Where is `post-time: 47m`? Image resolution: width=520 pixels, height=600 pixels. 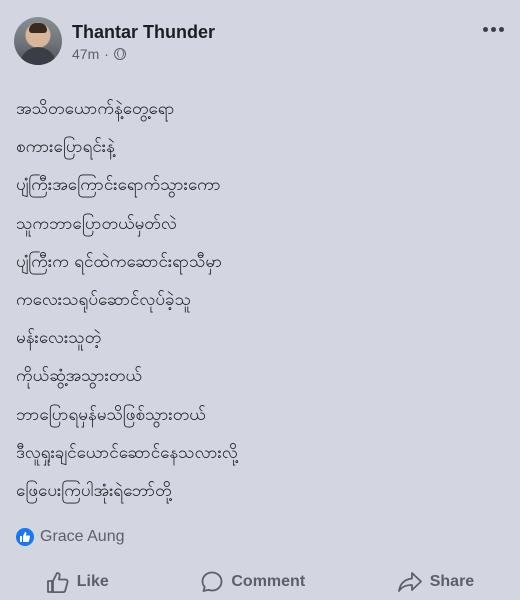 post-time: 47m is located at coordinates (85, 54).